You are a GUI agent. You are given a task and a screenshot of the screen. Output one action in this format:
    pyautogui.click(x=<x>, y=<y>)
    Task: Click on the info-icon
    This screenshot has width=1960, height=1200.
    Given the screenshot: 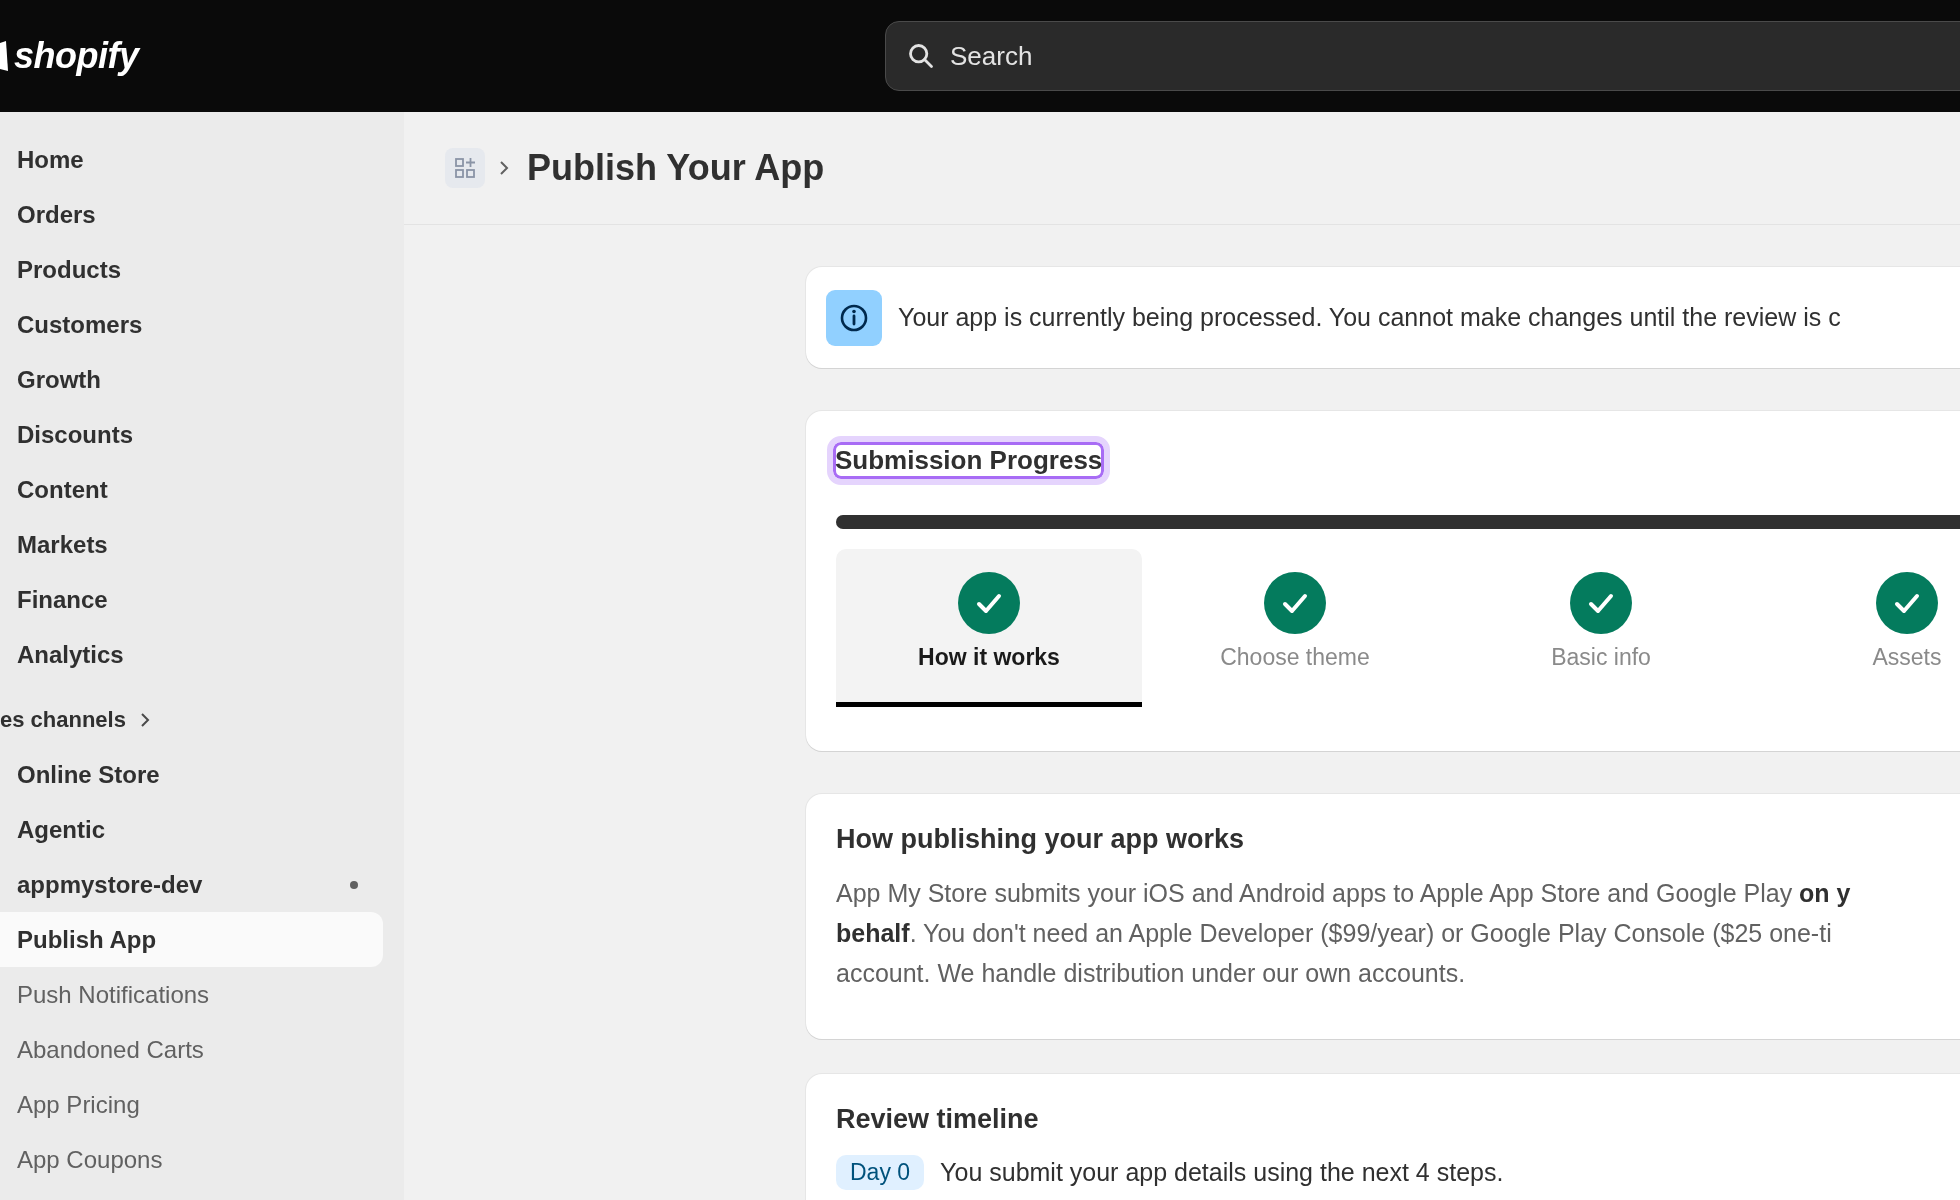 What is the action you would take?
    pyautogui.click(x=854, y=317)
    